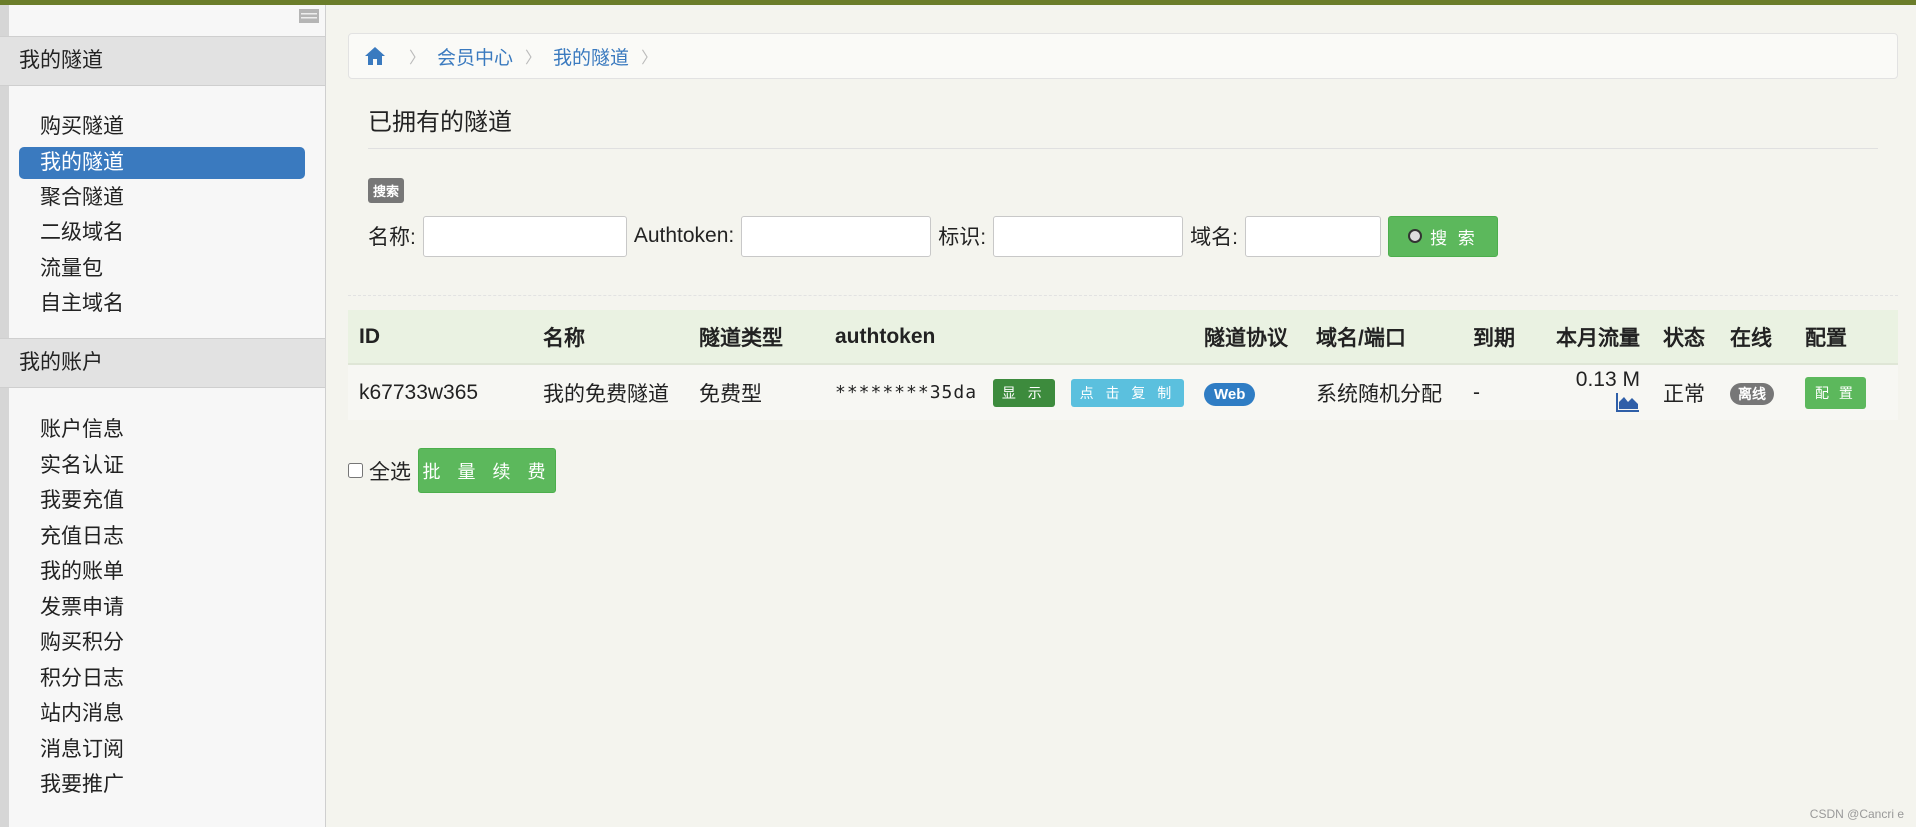 The height and width of the screenshot is (827, 1916). What do you see at coordinates (591, 56) in the screenshot?
I see `breadcrumb-my-tunnels: 我的隧道` at bounding box center [591, 56].